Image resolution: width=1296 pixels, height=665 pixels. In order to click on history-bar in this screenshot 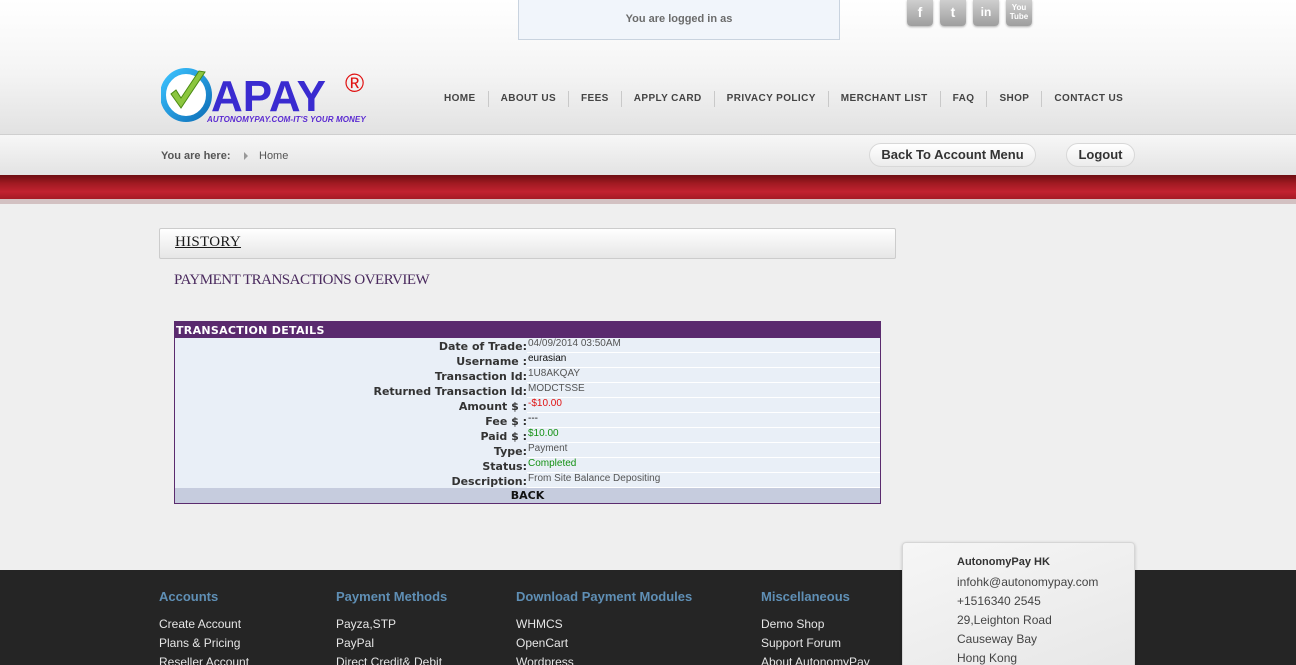, I will do `click(527, 243)`.